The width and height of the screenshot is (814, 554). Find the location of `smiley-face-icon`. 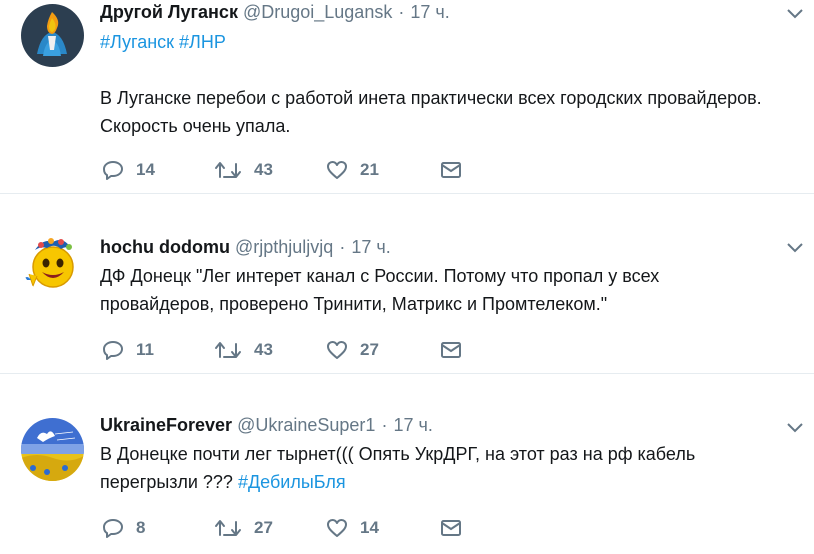

smiley-face-icon is located at coordinates (52, 261).